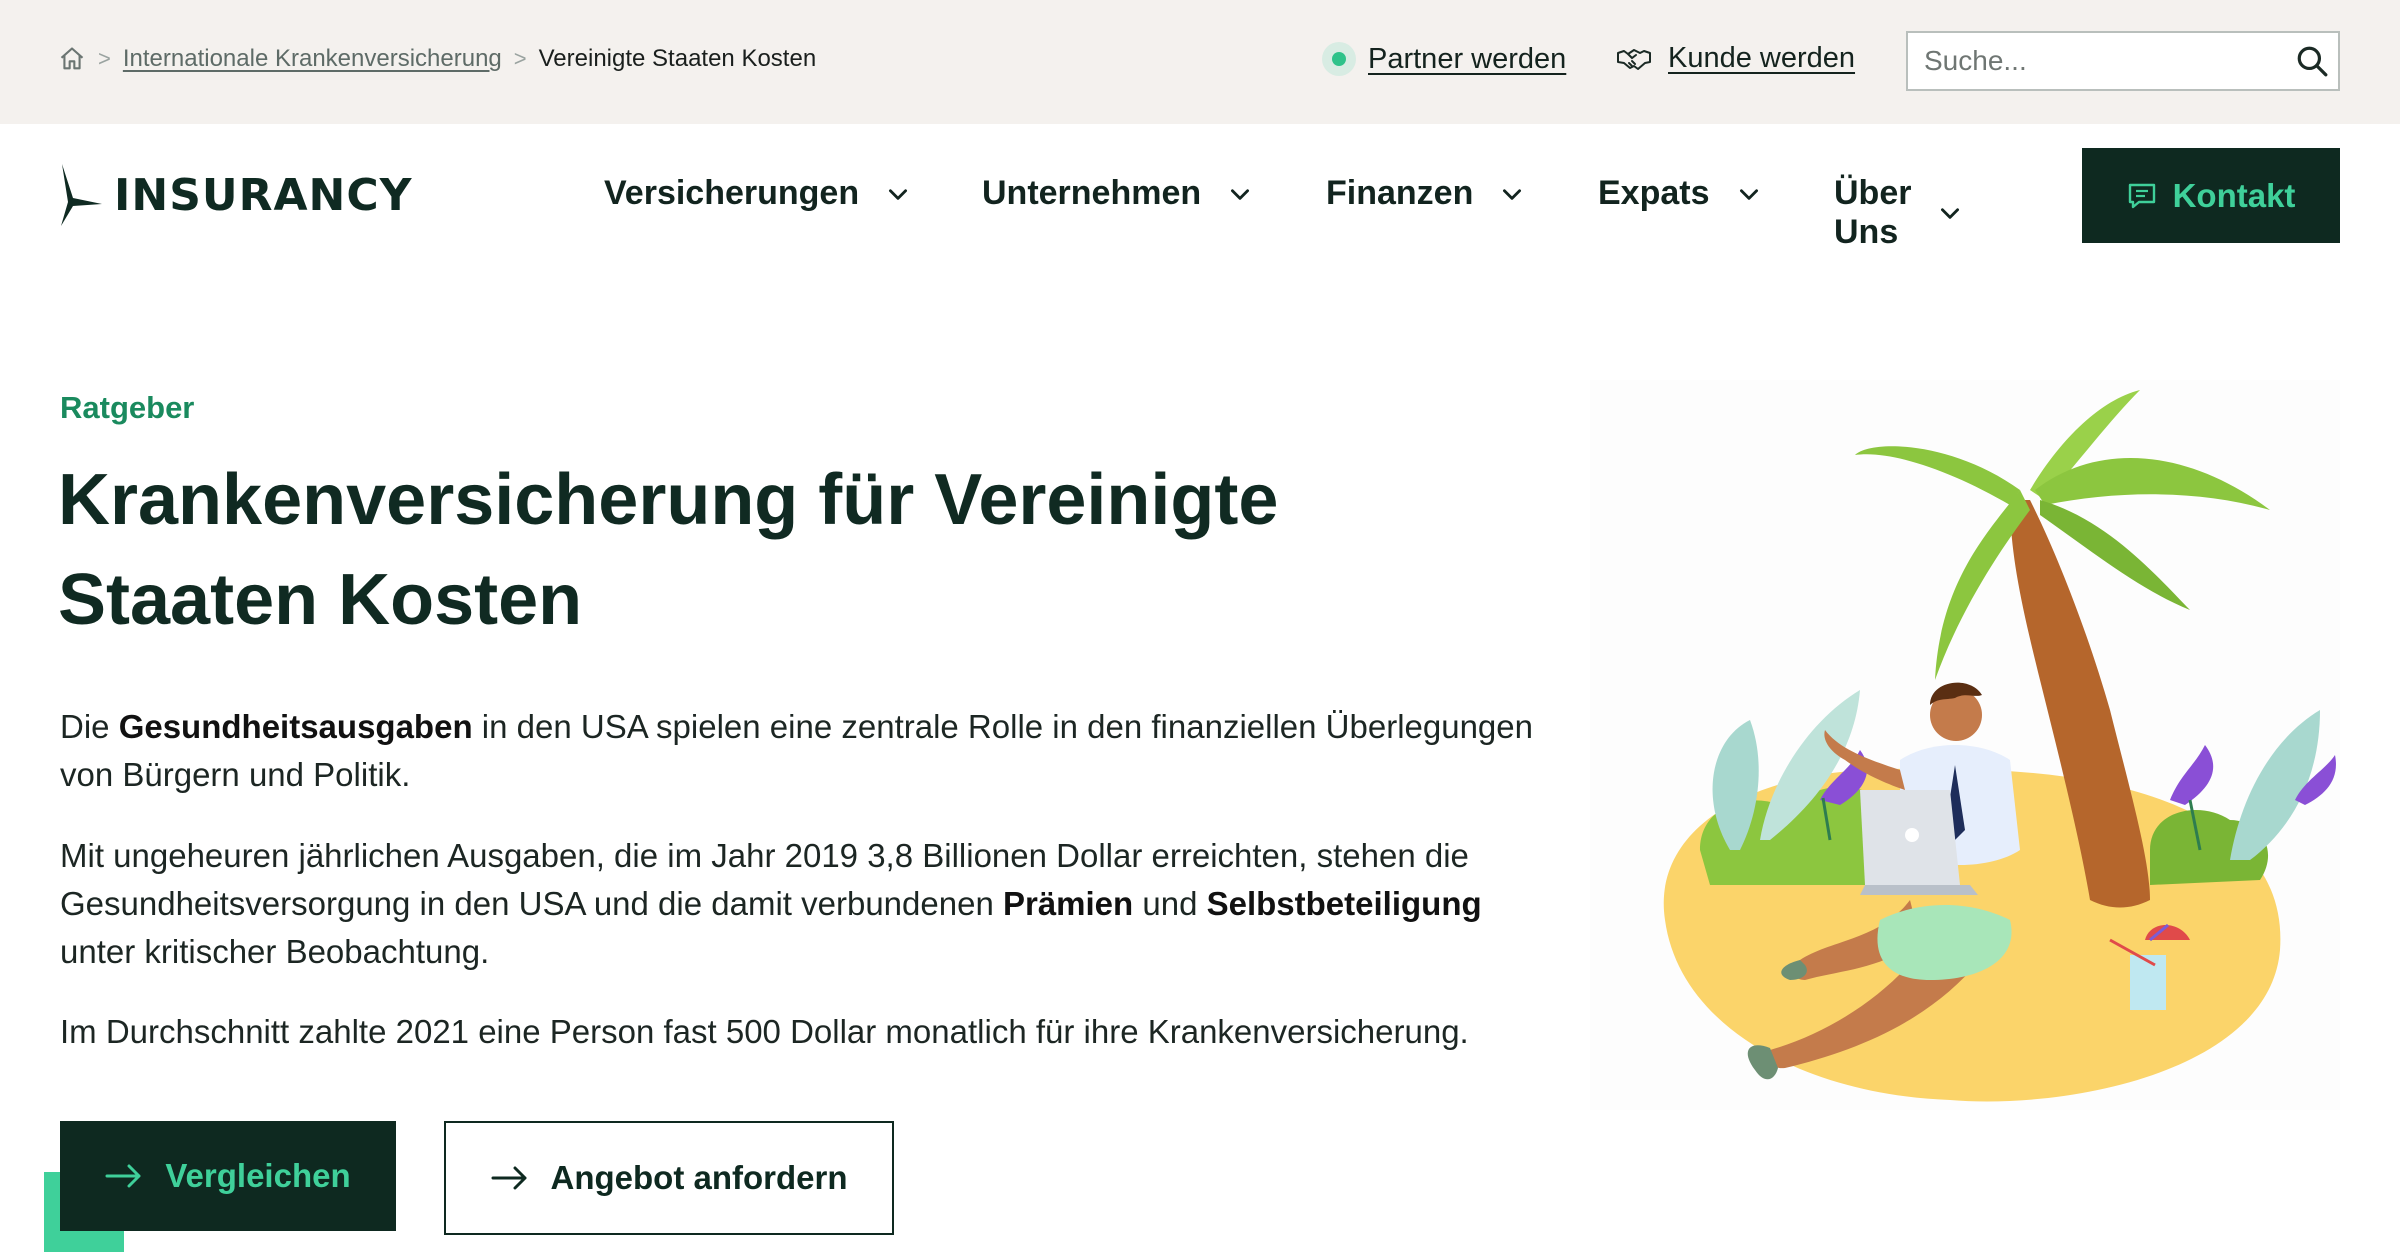 Image resolution: width=2400 pixels, height=1260 pixels. Describe the element at coordinates (1467, 58) in the screenshot. I see `partner-link-label: Partner werden` at that location.